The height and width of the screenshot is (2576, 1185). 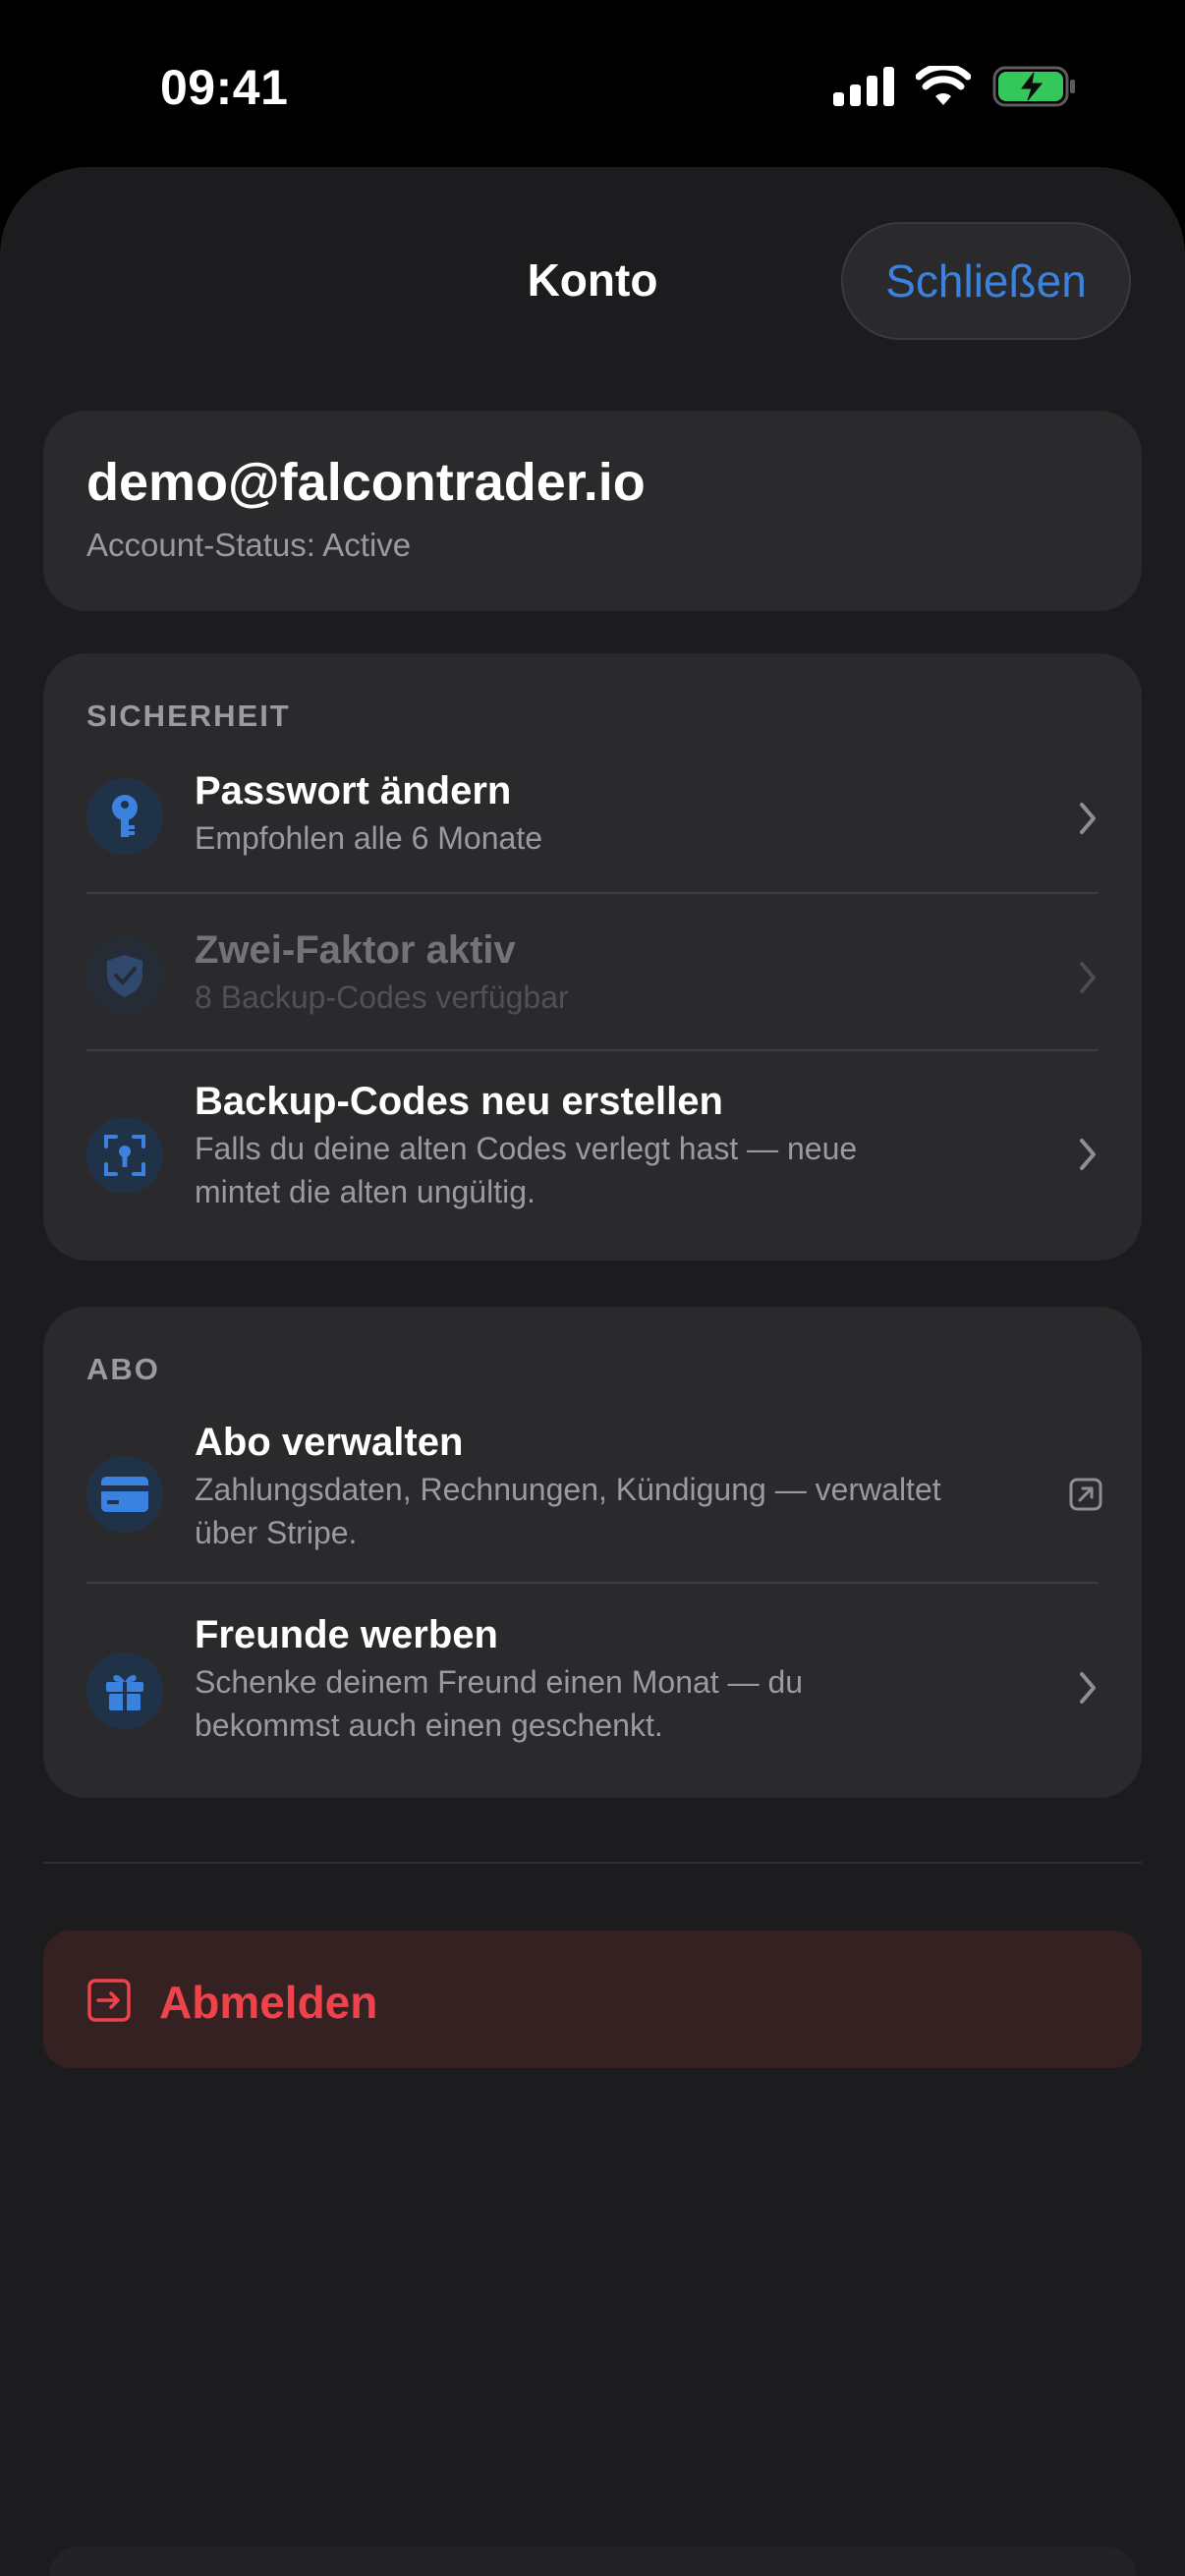 I want to click on account-status: Account-Status: Active, so click(x=249, y=545).